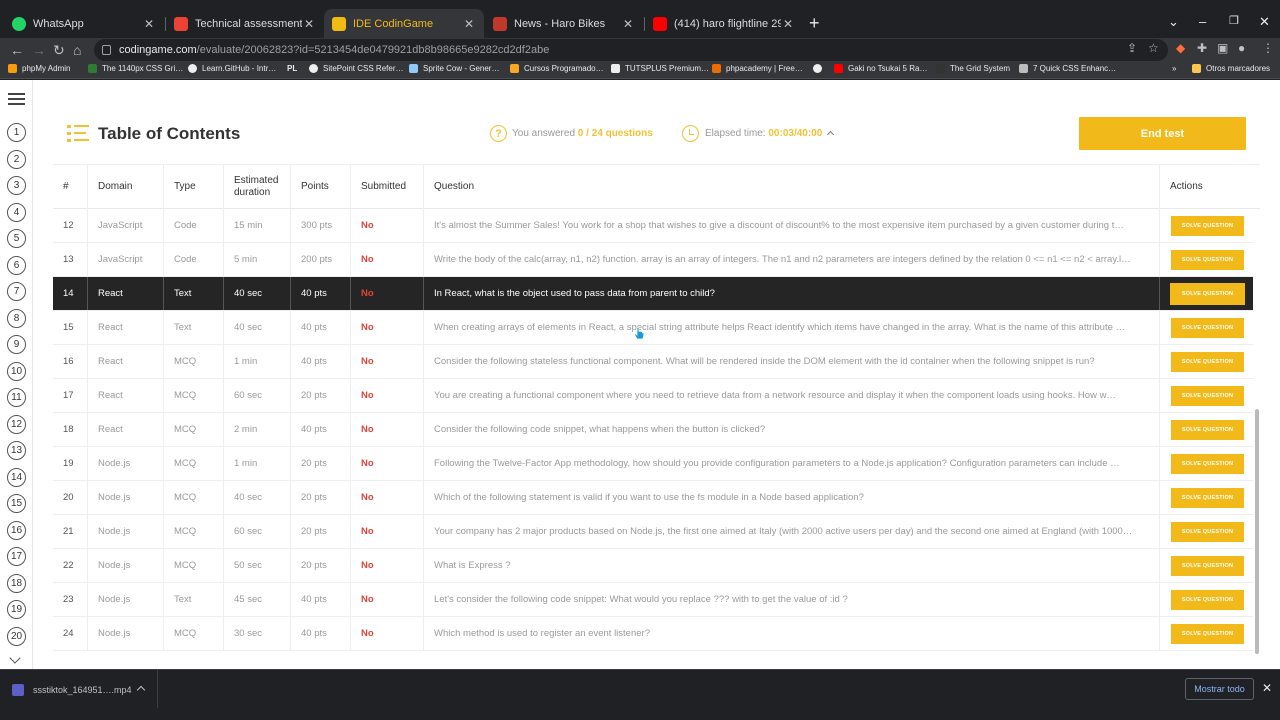 This screenshot has width=1280, height=720. Describe the element at coordinates (1132, 48) in the screenshot. I see `share-icon: ⇪` at that location.